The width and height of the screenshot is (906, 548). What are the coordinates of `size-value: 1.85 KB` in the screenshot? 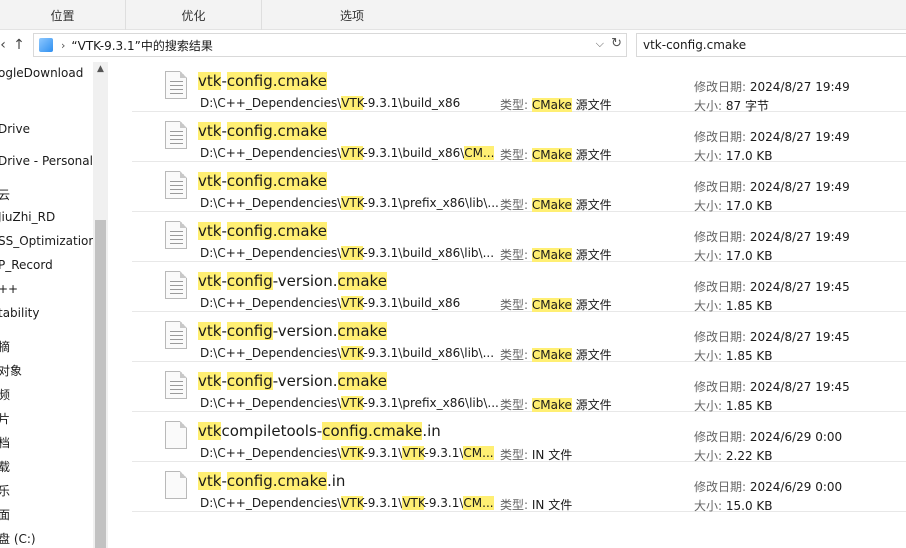 It's located at (749, 306).